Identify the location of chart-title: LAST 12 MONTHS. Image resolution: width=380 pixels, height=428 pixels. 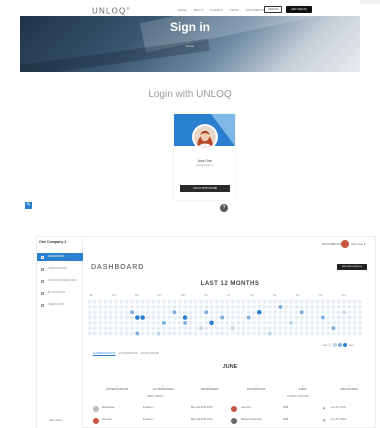
(230, 284).